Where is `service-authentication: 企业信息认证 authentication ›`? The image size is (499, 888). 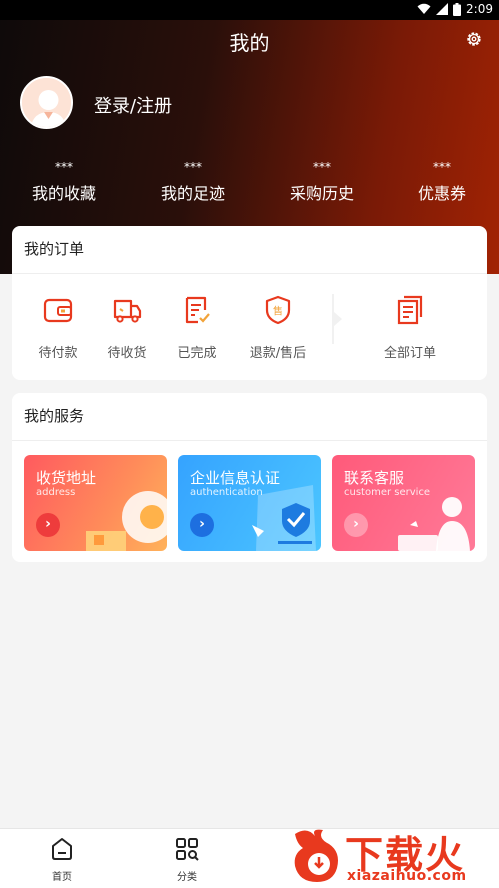
service-authentication: 企业信息认证 authentication › is located at coordinates (249, 503).